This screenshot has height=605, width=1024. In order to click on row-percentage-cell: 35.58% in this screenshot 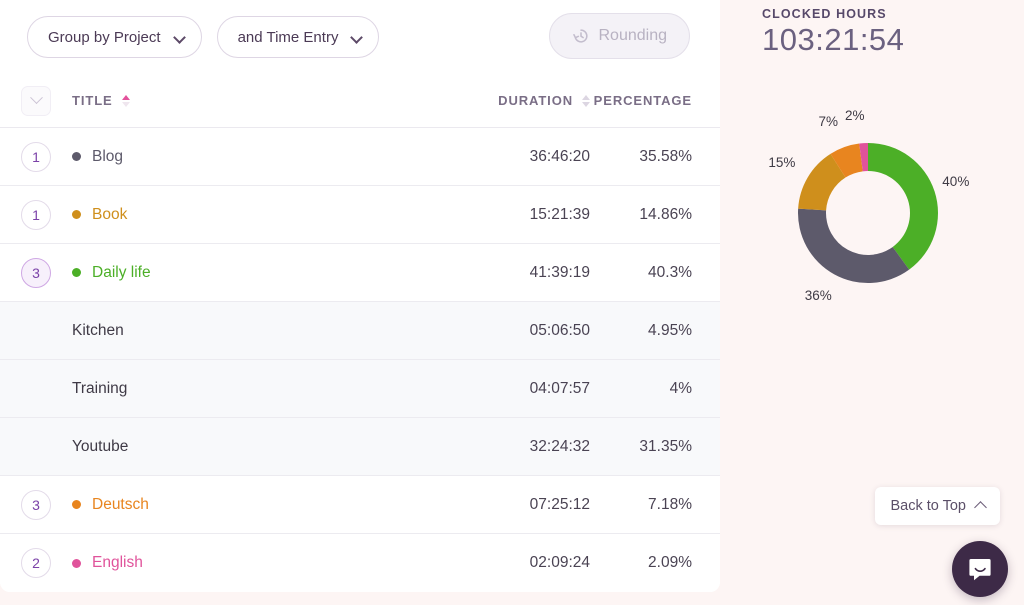, I will do `click(655, 157)`.